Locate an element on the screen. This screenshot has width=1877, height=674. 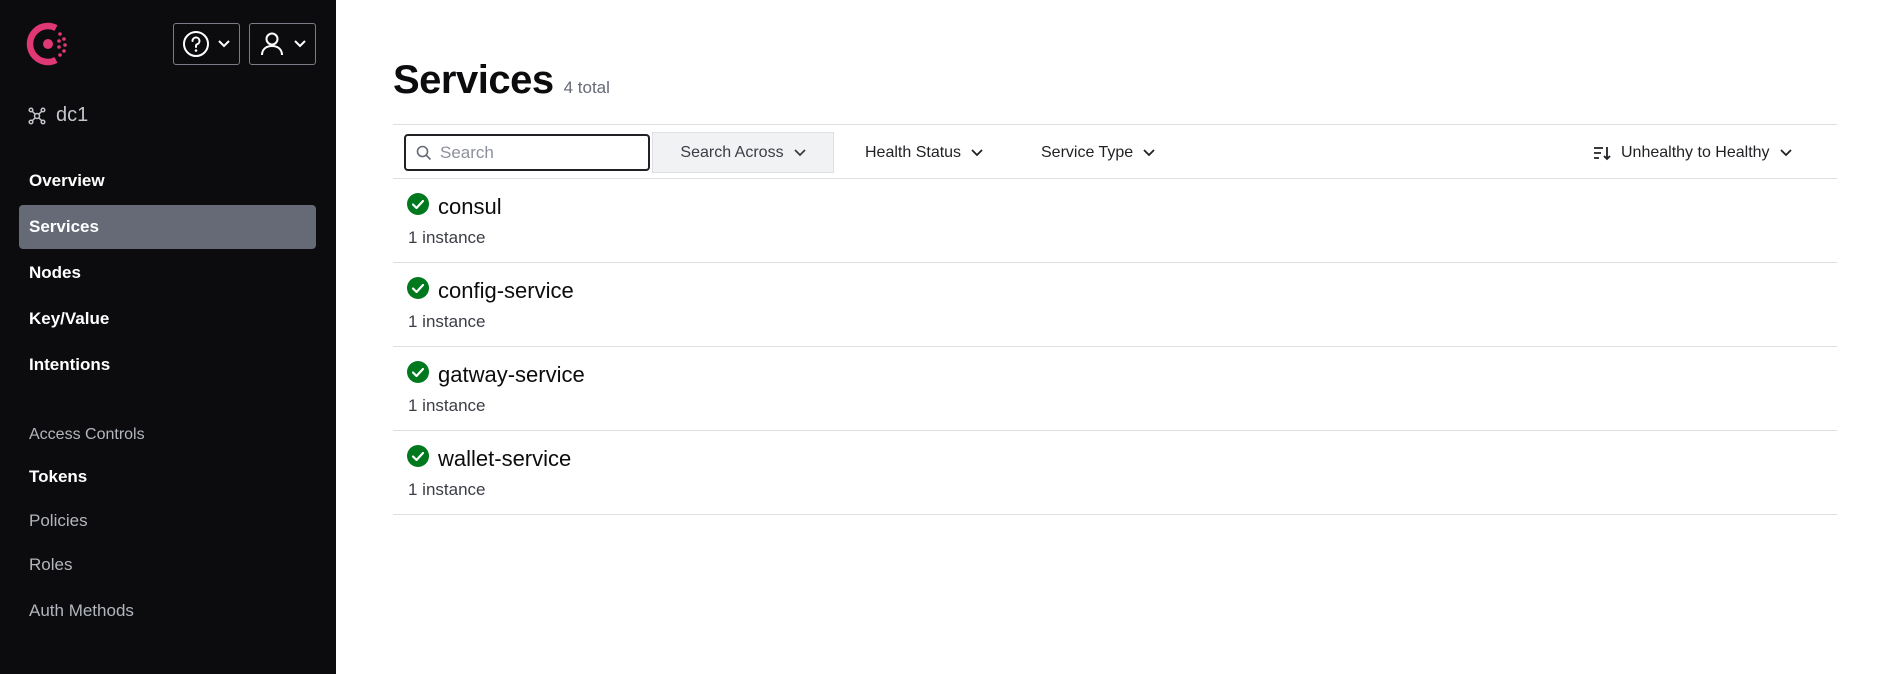
nav-item-services: Services is located at coordinates (167, 227).